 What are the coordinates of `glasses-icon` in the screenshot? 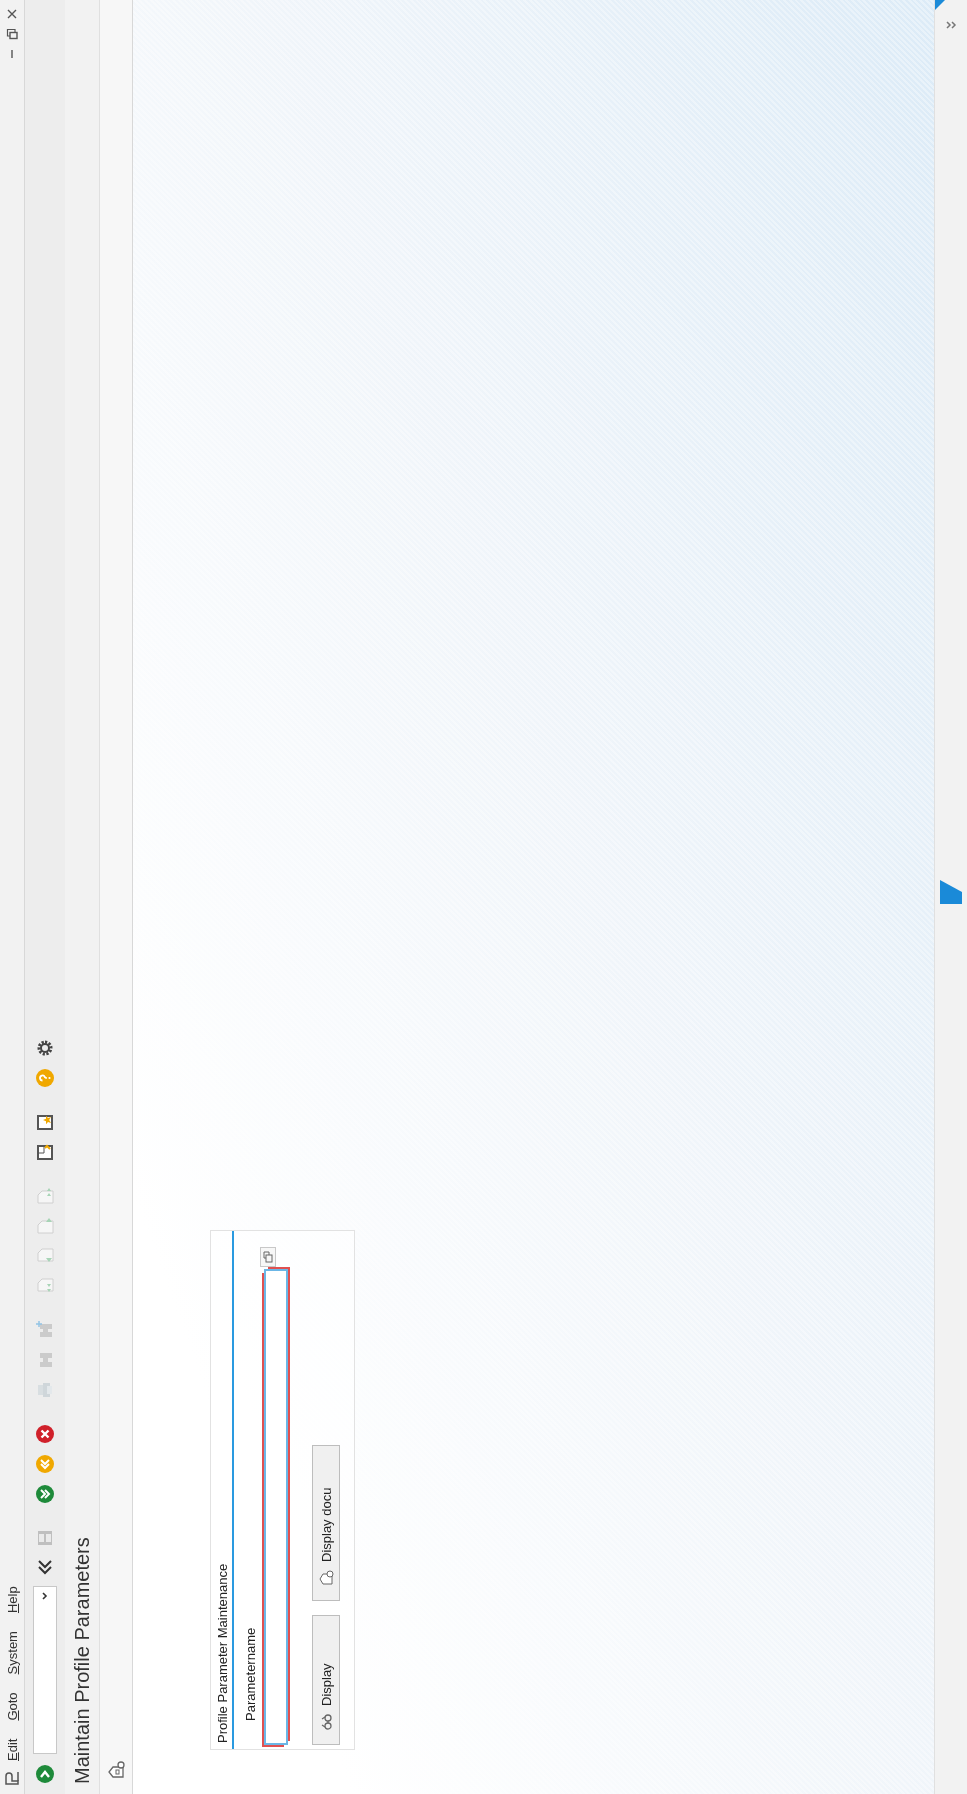 It's located at (326, 1722).